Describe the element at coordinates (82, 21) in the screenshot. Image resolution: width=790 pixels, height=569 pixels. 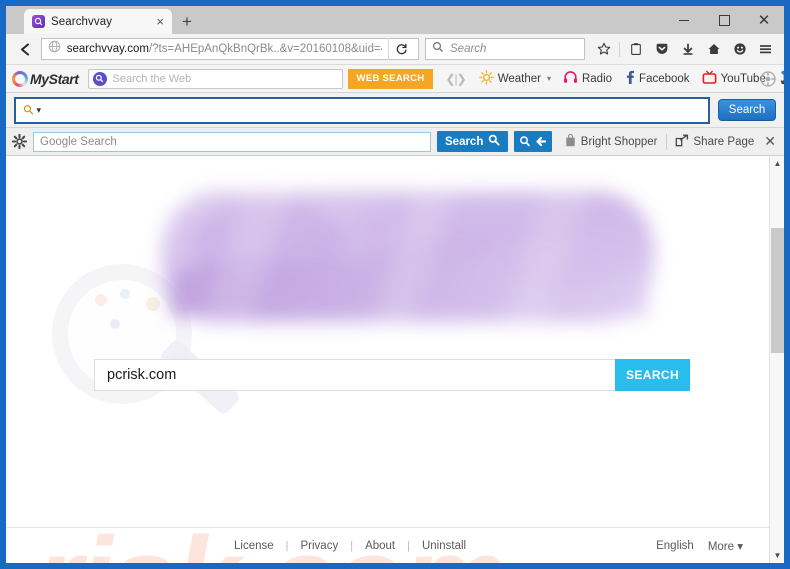
I see `tab-title: Searchvvay` at that location.